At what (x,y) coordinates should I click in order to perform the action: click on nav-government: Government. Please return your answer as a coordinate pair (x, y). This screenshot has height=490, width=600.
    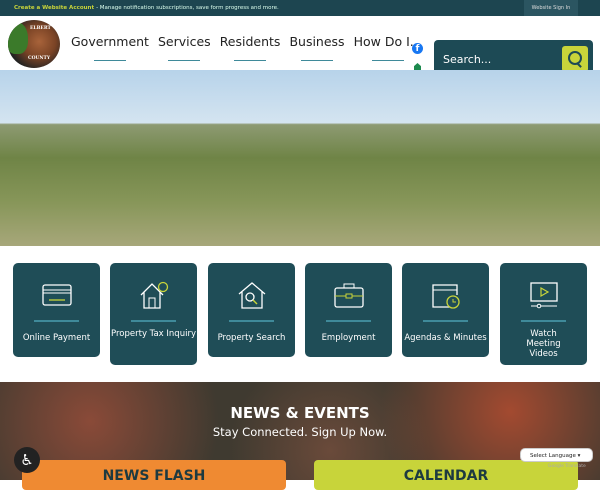
    Looking at the image, I should click on (110, 41).